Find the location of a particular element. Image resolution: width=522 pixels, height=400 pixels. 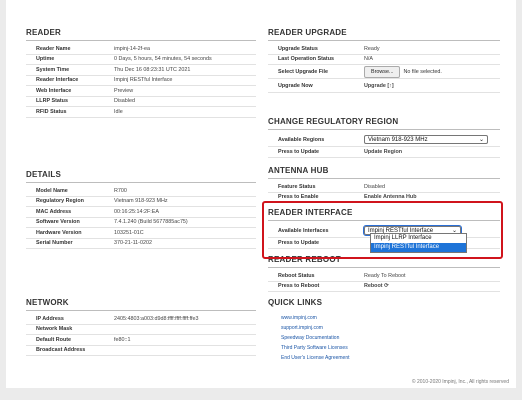

row-label: LLRP Status is located at coordinates (52, 101).